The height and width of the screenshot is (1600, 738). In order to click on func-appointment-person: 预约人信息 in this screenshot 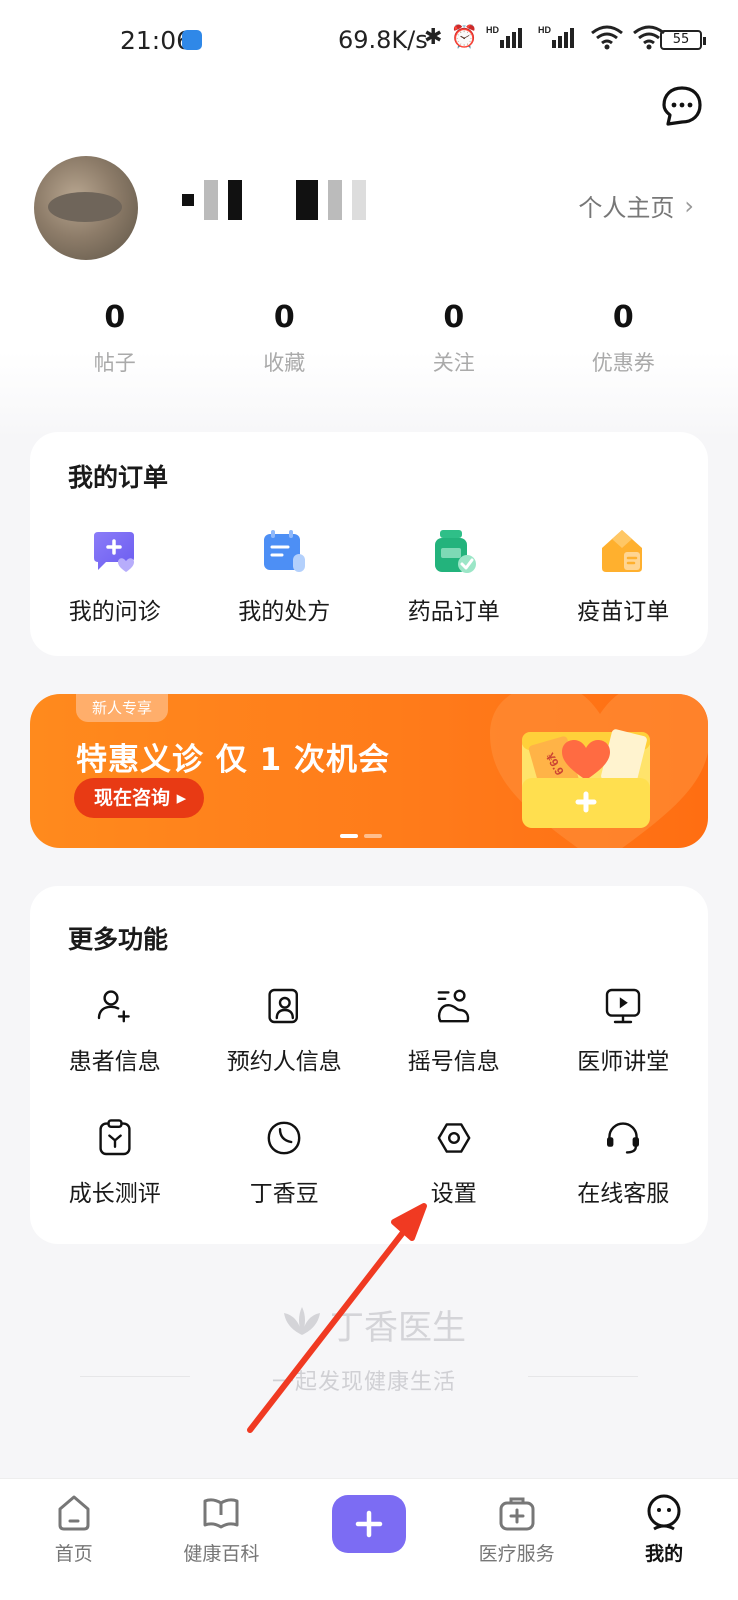, I will do `click(285, 1031)`.